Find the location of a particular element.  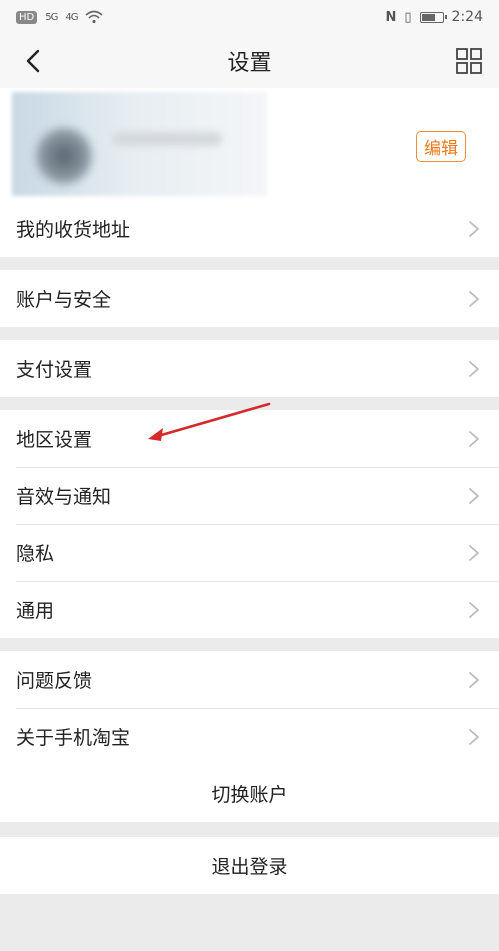

hd-badge: HD is located at coordinates (27, 17).